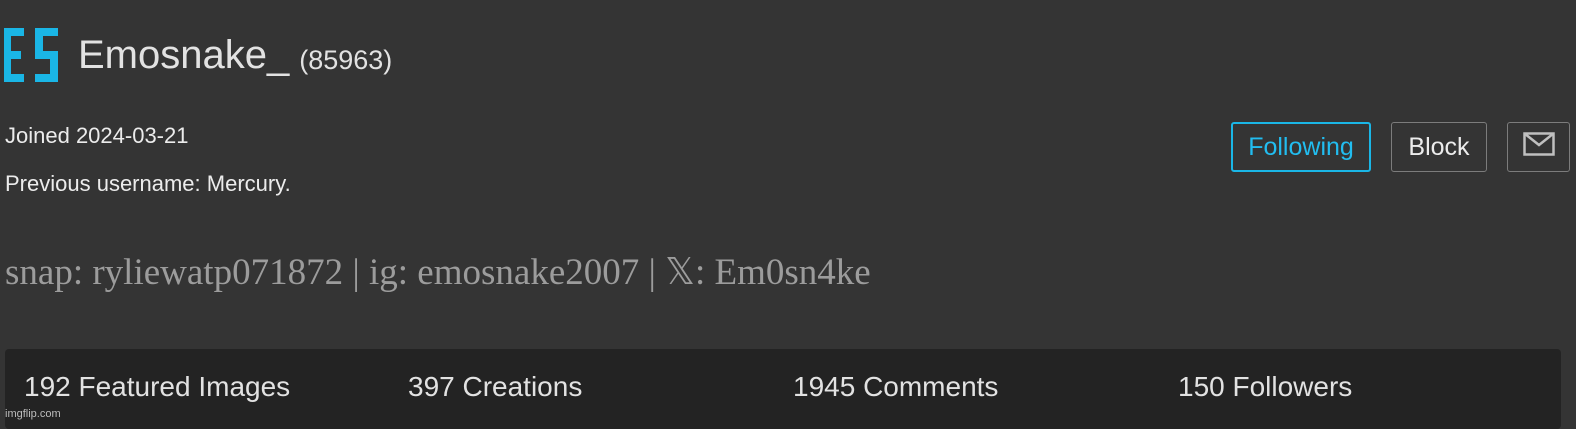 The height and width of the screenshot is (429, 1576). I want to click on user-id: (85963), so click(346, 59).